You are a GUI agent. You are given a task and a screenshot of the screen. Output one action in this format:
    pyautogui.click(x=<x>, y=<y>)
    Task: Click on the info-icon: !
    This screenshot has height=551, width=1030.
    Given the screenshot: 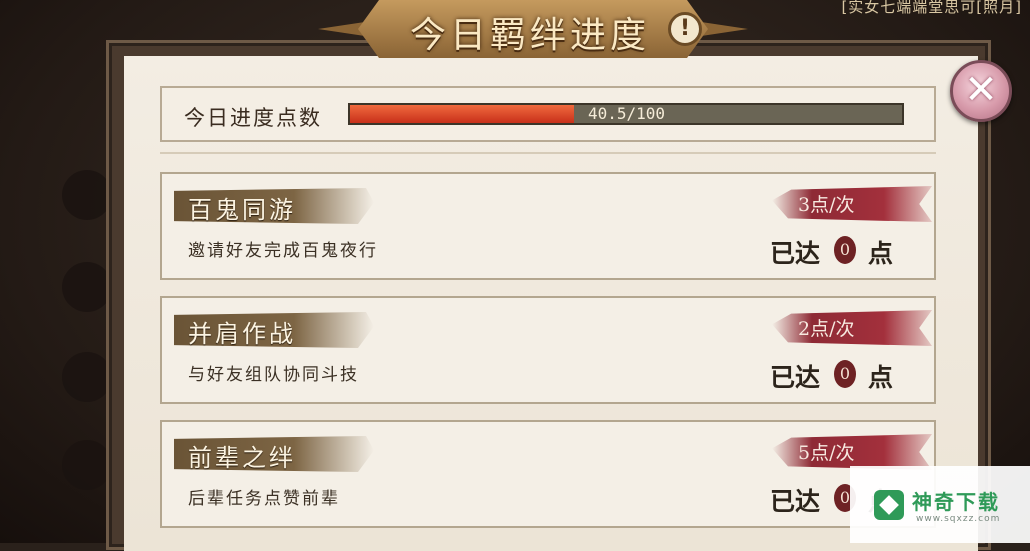 What is the action you would take?
    pyautogui.click(x=685, y=29)
    